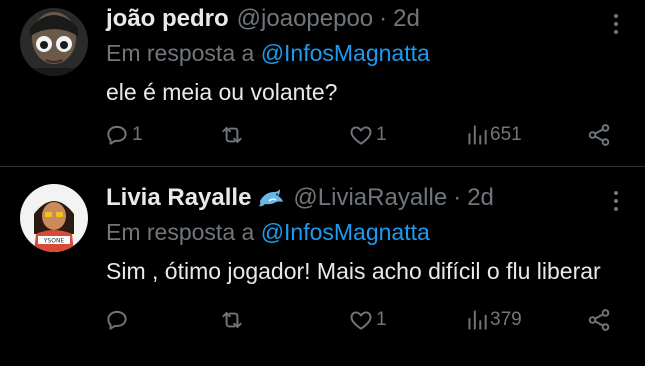 This screenshot has height=366, width=645. I want to click on reply-button, so click(118, 320).